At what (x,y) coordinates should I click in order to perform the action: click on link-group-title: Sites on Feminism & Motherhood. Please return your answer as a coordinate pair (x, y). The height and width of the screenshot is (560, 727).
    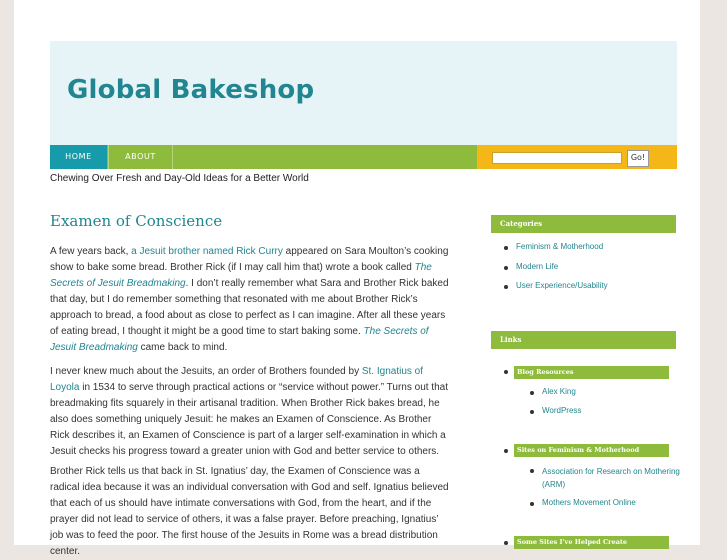
    Looking at the image, I should click on (591, 450).